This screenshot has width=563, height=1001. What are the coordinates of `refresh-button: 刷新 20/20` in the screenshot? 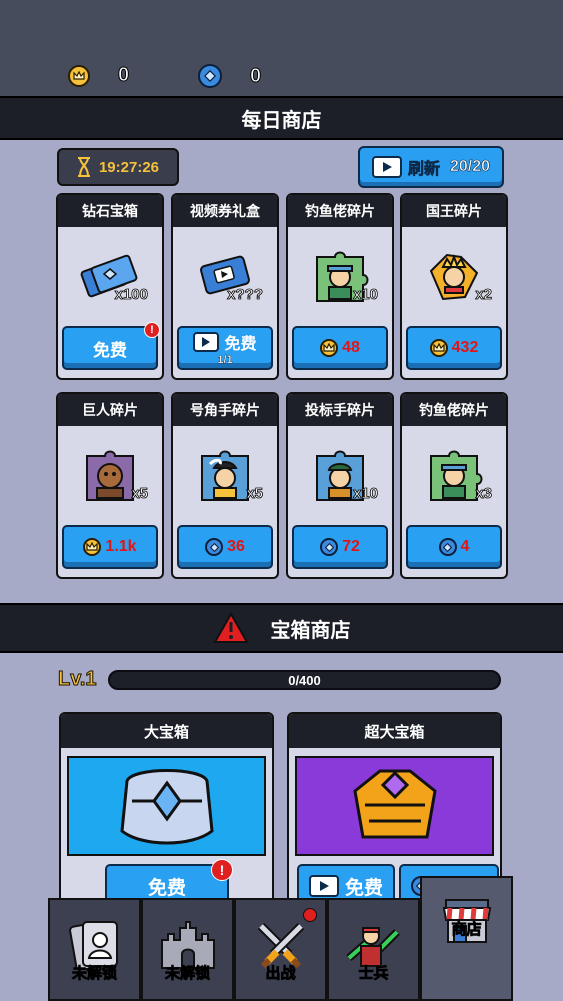 It's located at (431, 167).